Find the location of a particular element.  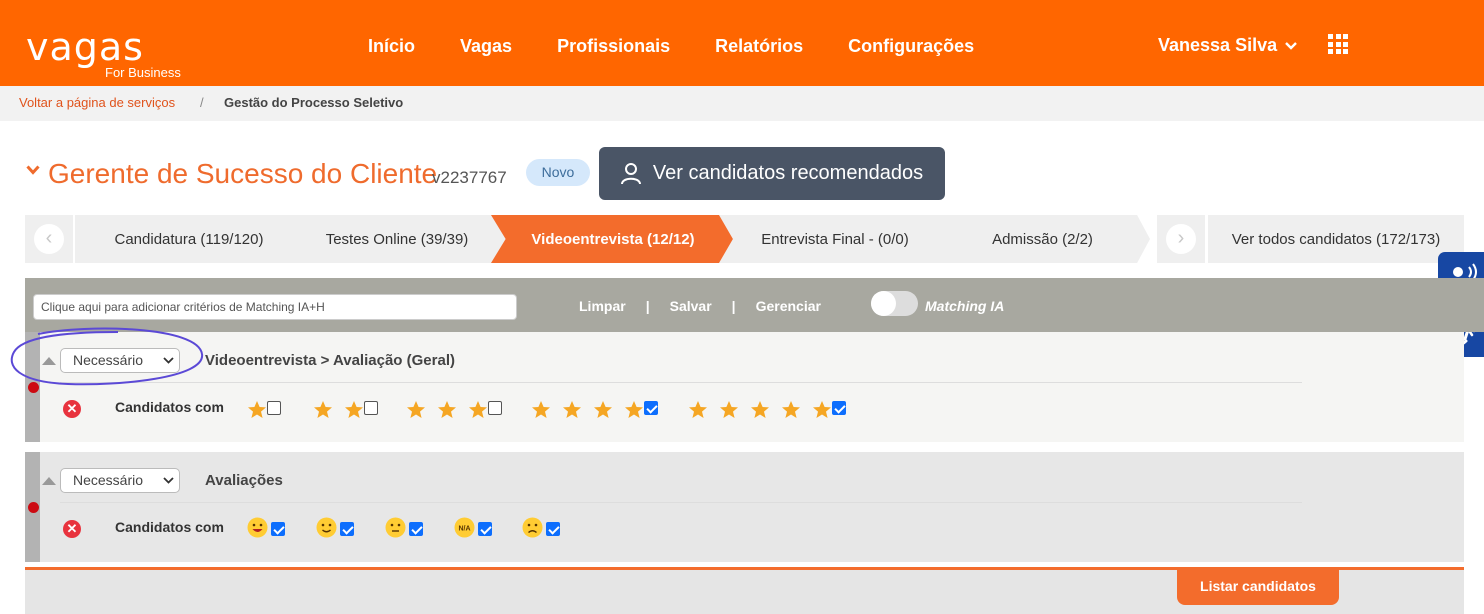

recommended-button-label: Ver candidatos recomendados is located at coordinates (788, 173).